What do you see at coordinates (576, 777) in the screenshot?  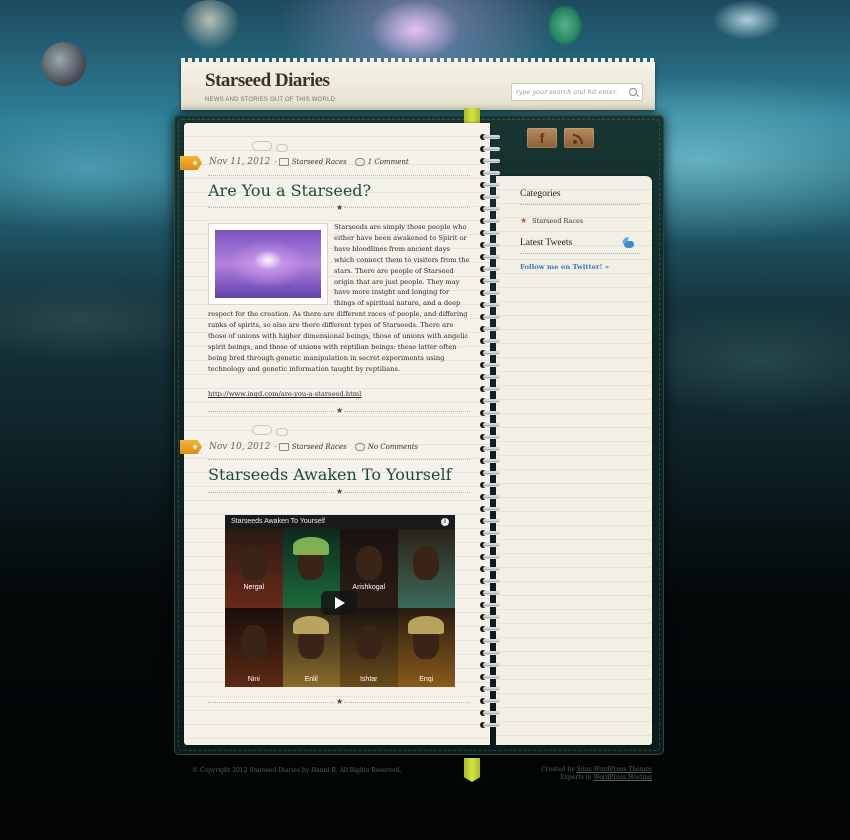 I see `footer-experts-prefix: Experts in` at bounding box center [576, 777].